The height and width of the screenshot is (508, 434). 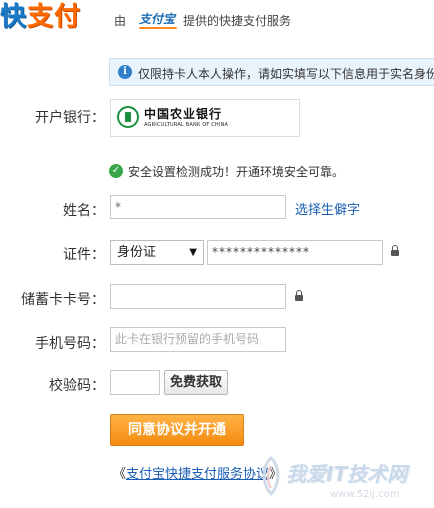 What do you see at coordinates (63, 300) in the screenshot?
I see `card-number-label: 储蓄卡卡号：` at bounding box center [63, 300].